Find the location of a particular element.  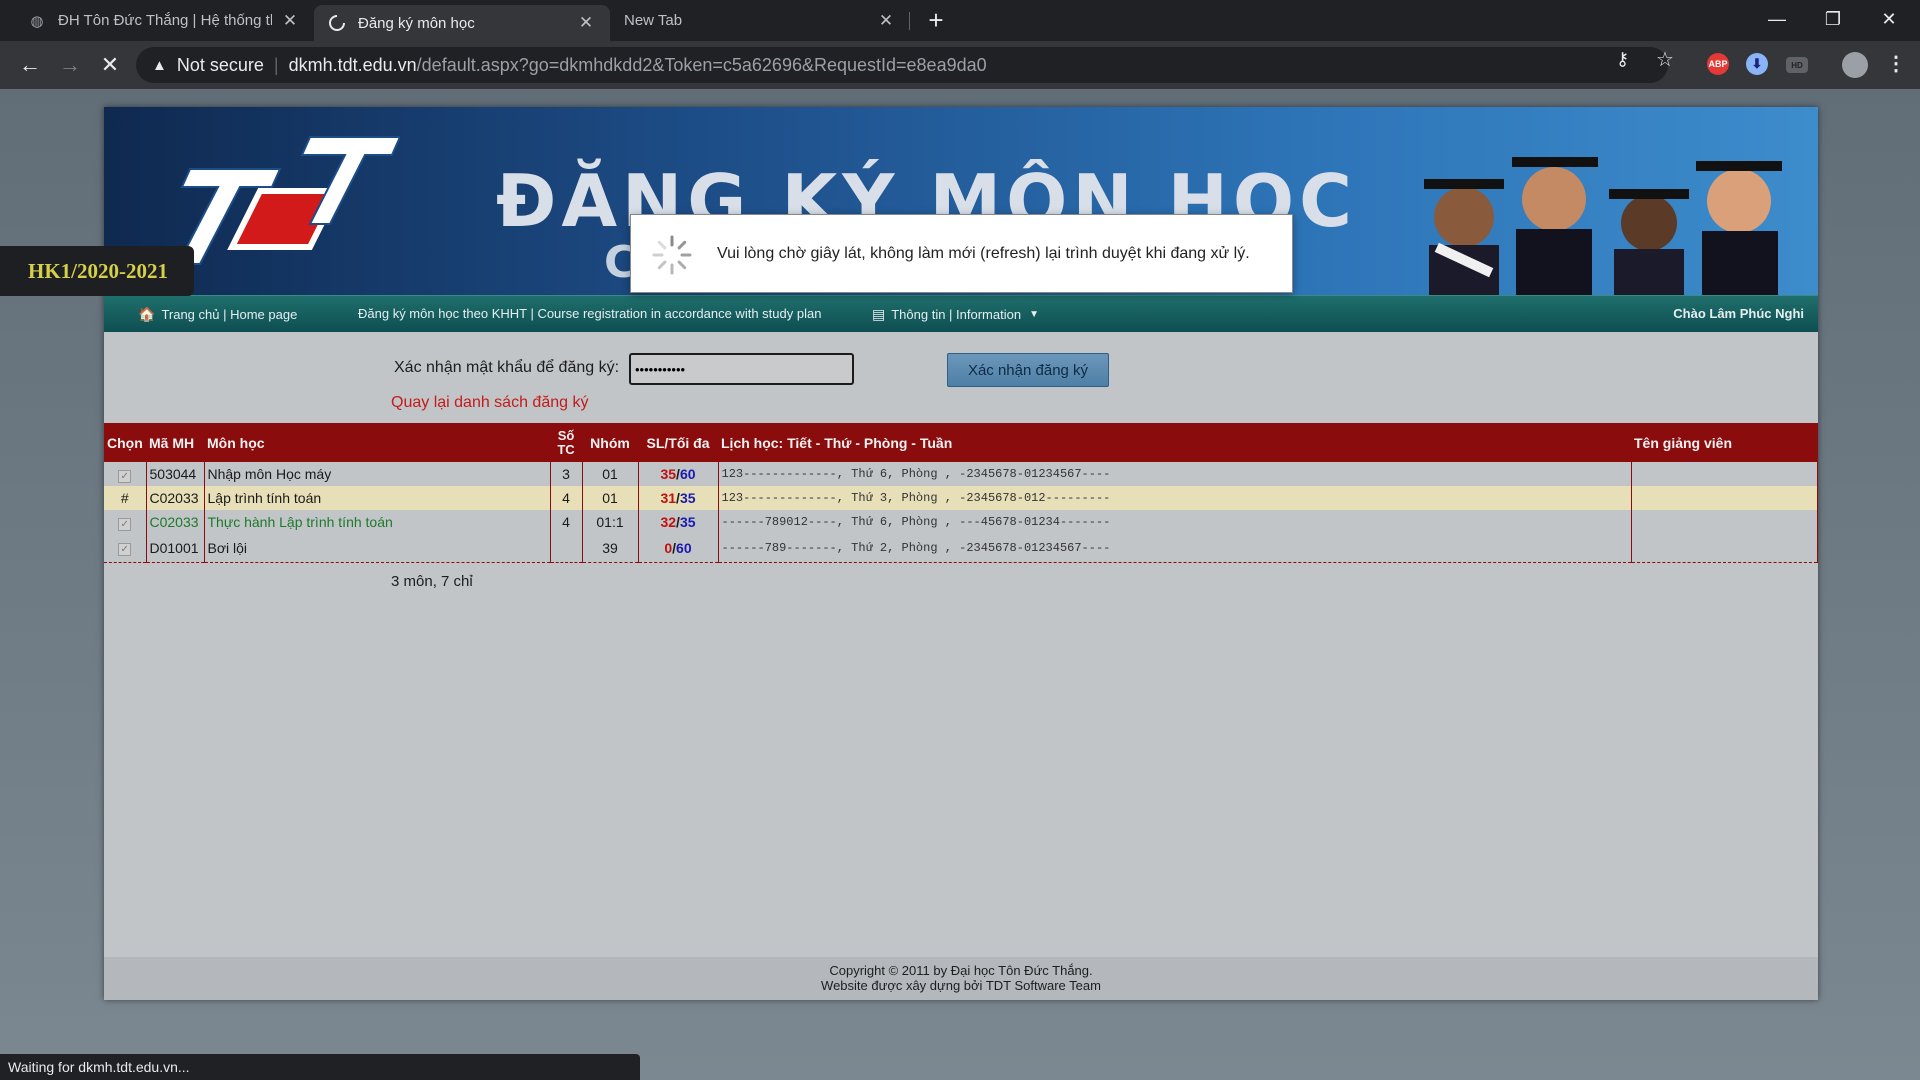

cell-so-tc is located at coordinates (566, 548).